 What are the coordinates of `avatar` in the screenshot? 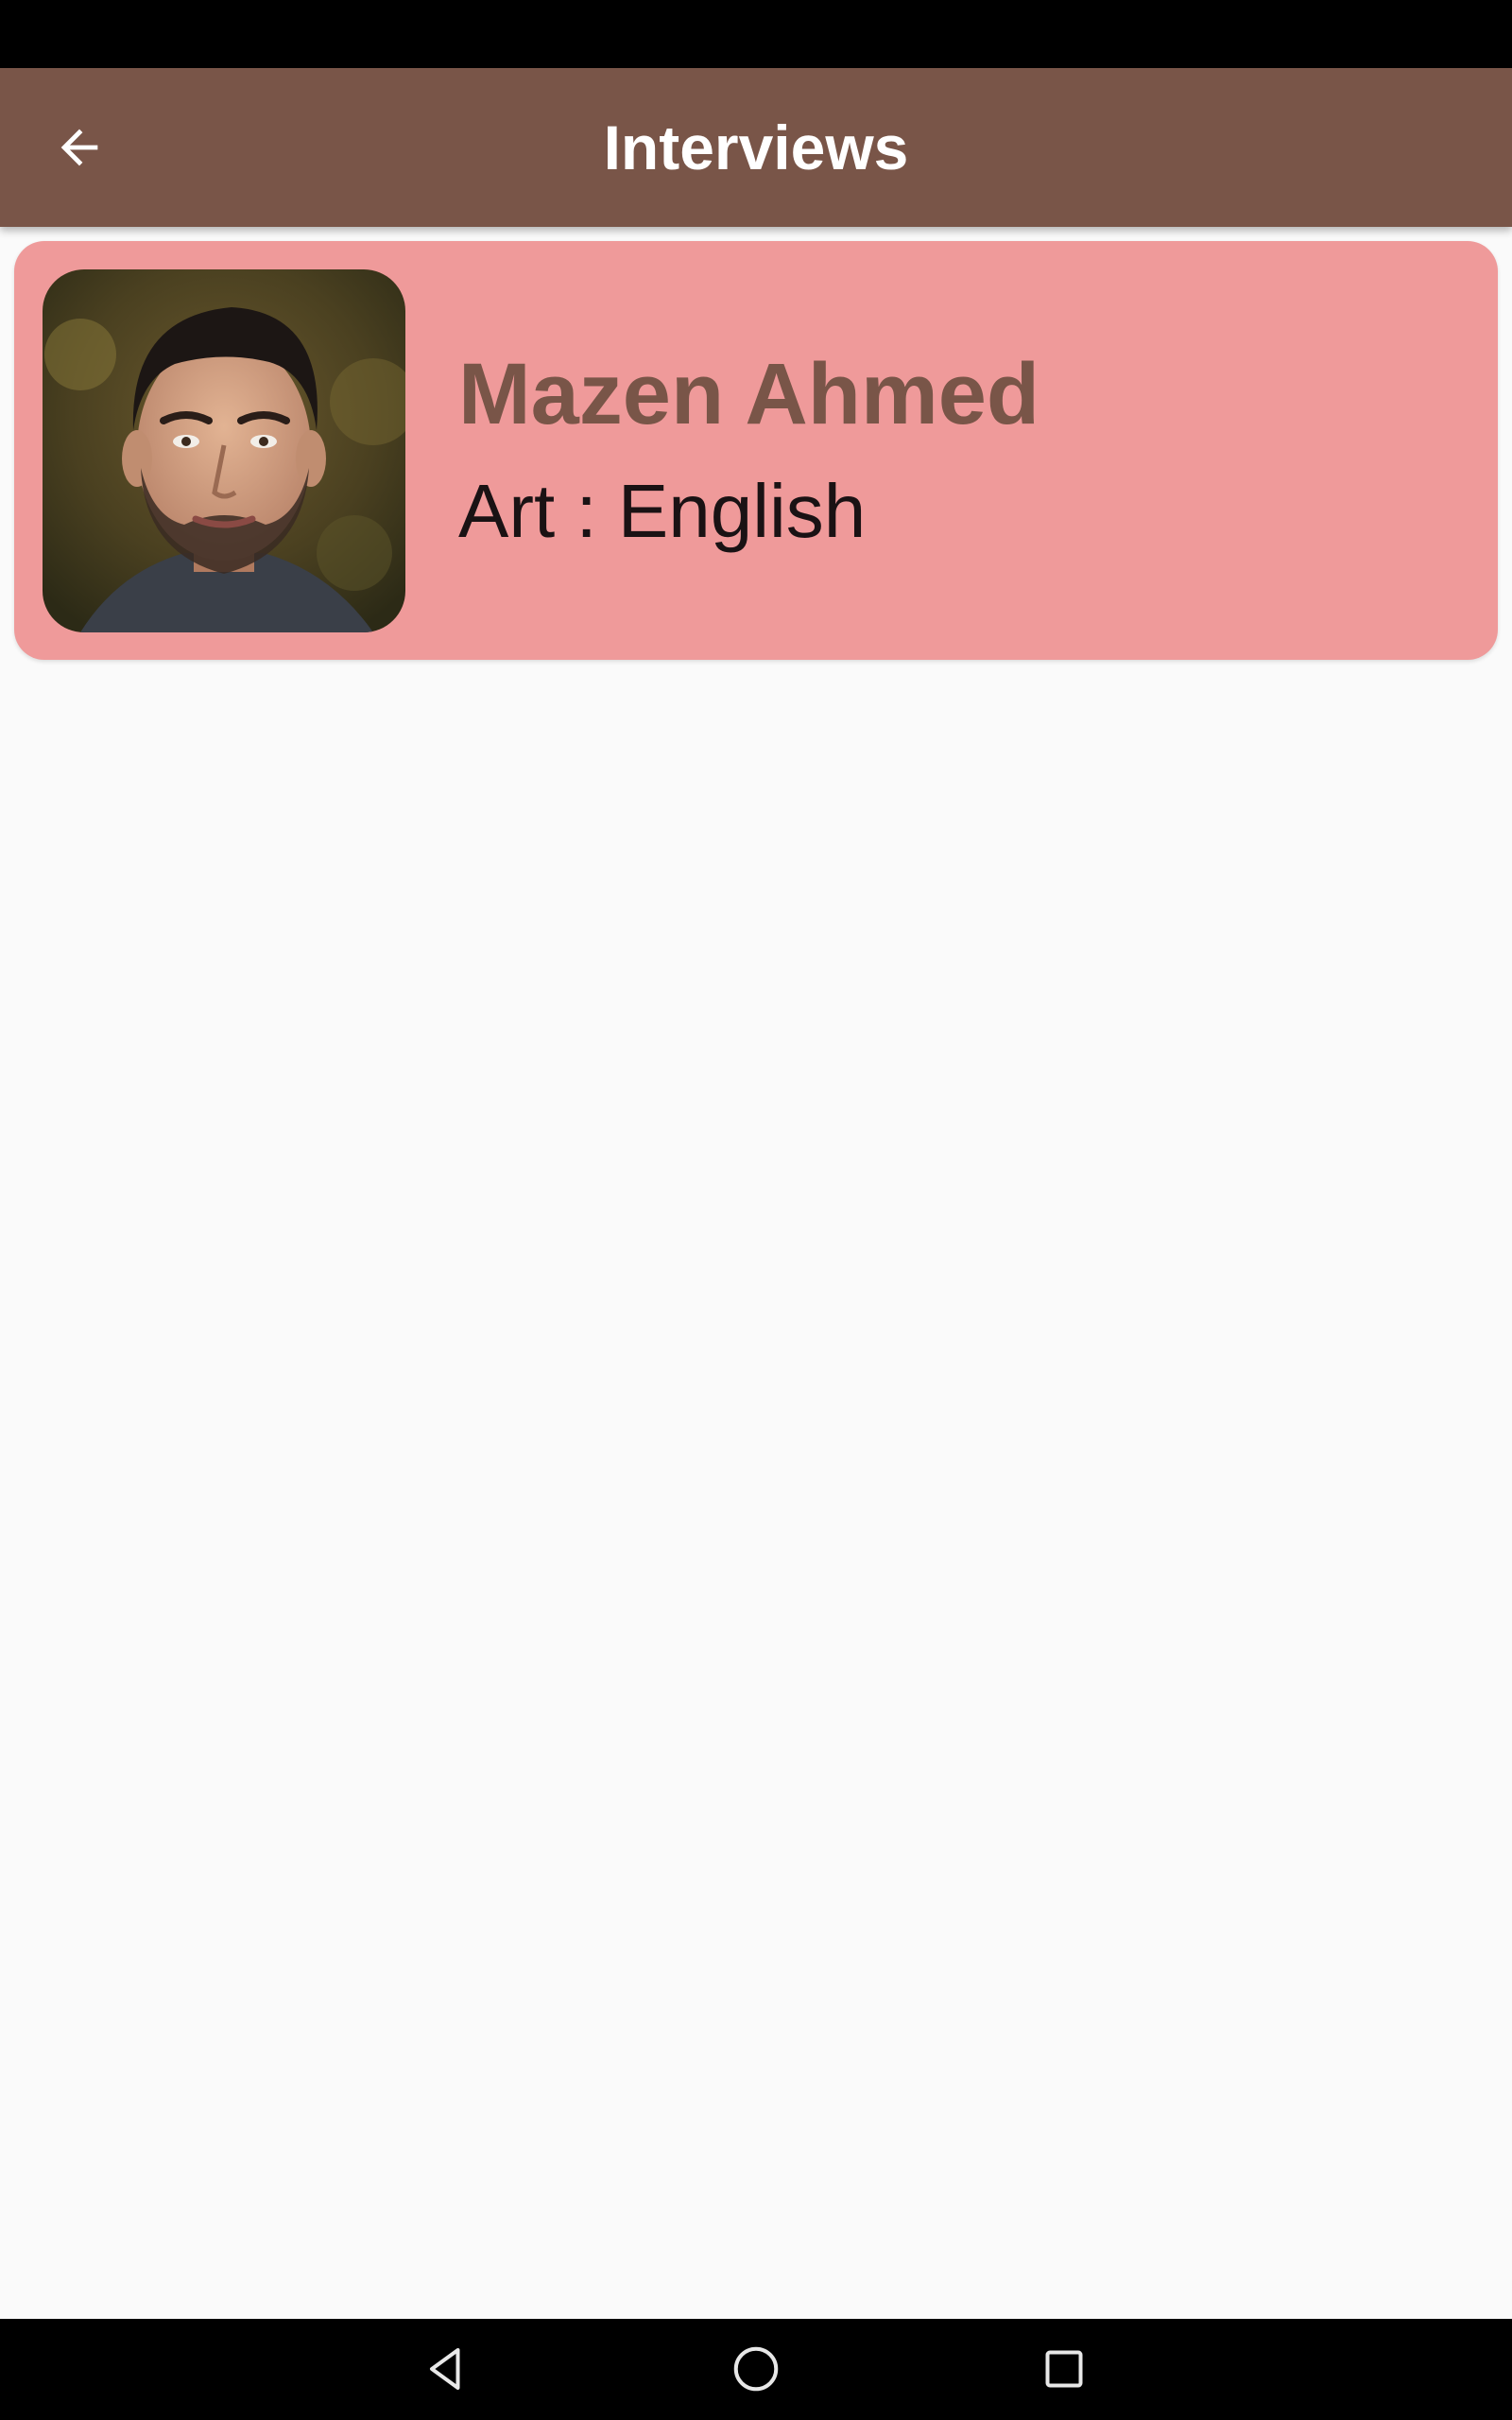 It's located at (224, 450).